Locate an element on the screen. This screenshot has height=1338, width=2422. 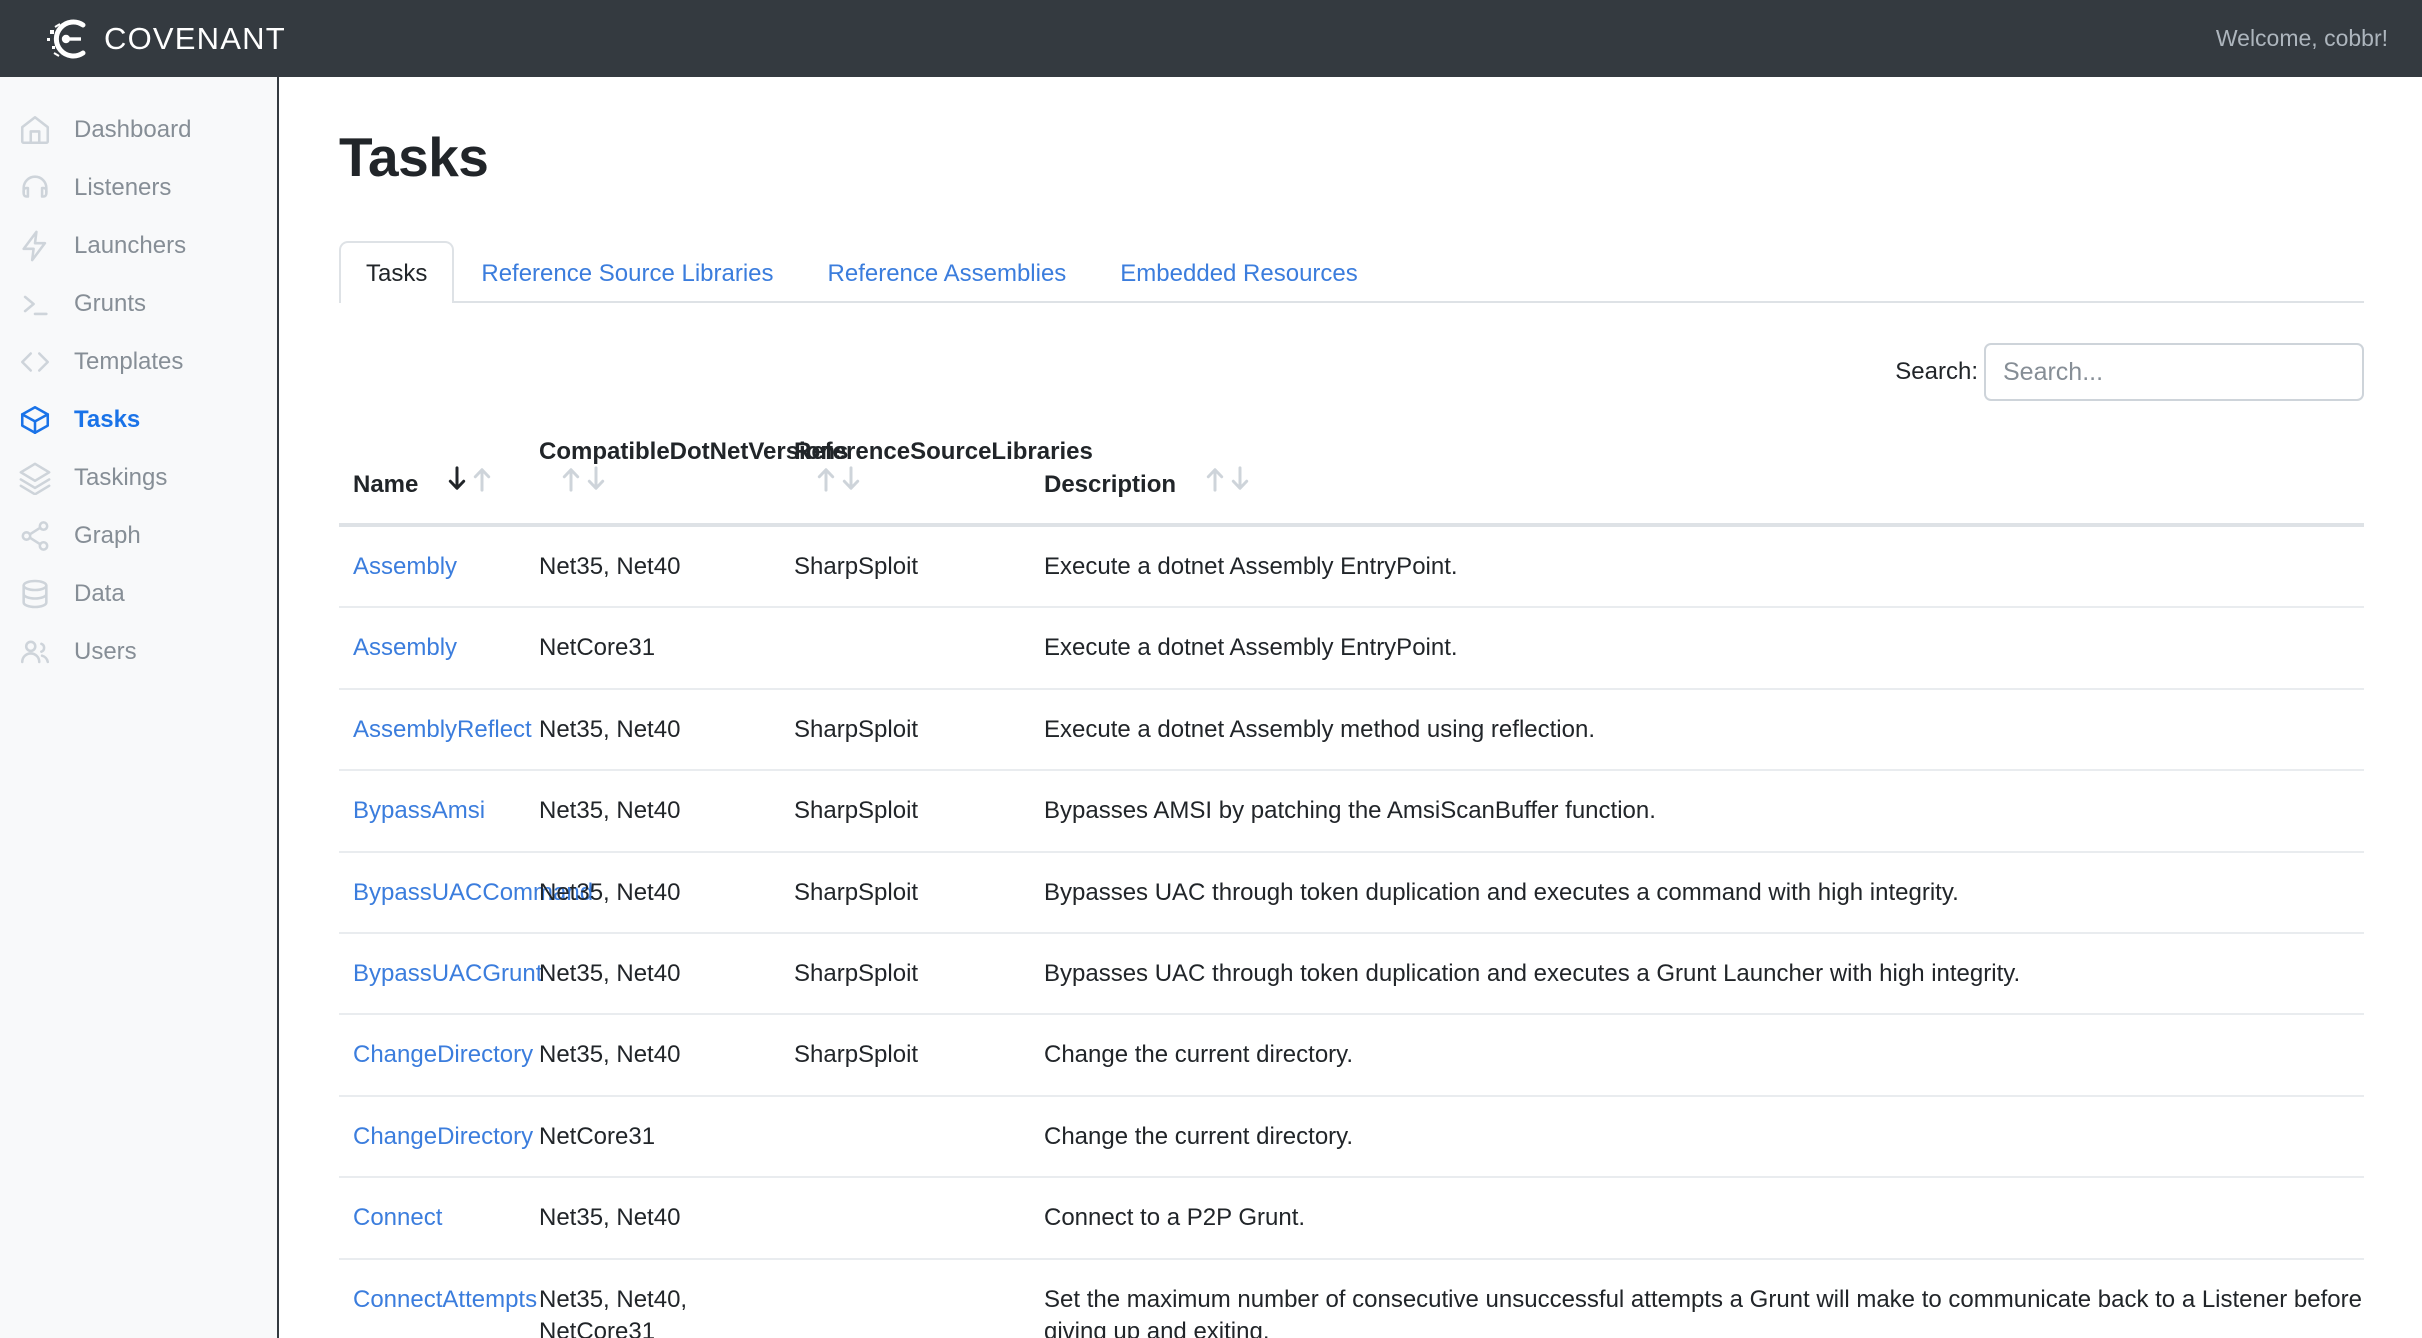
sort-toggle-libraries is located at coordinates (838, 479).